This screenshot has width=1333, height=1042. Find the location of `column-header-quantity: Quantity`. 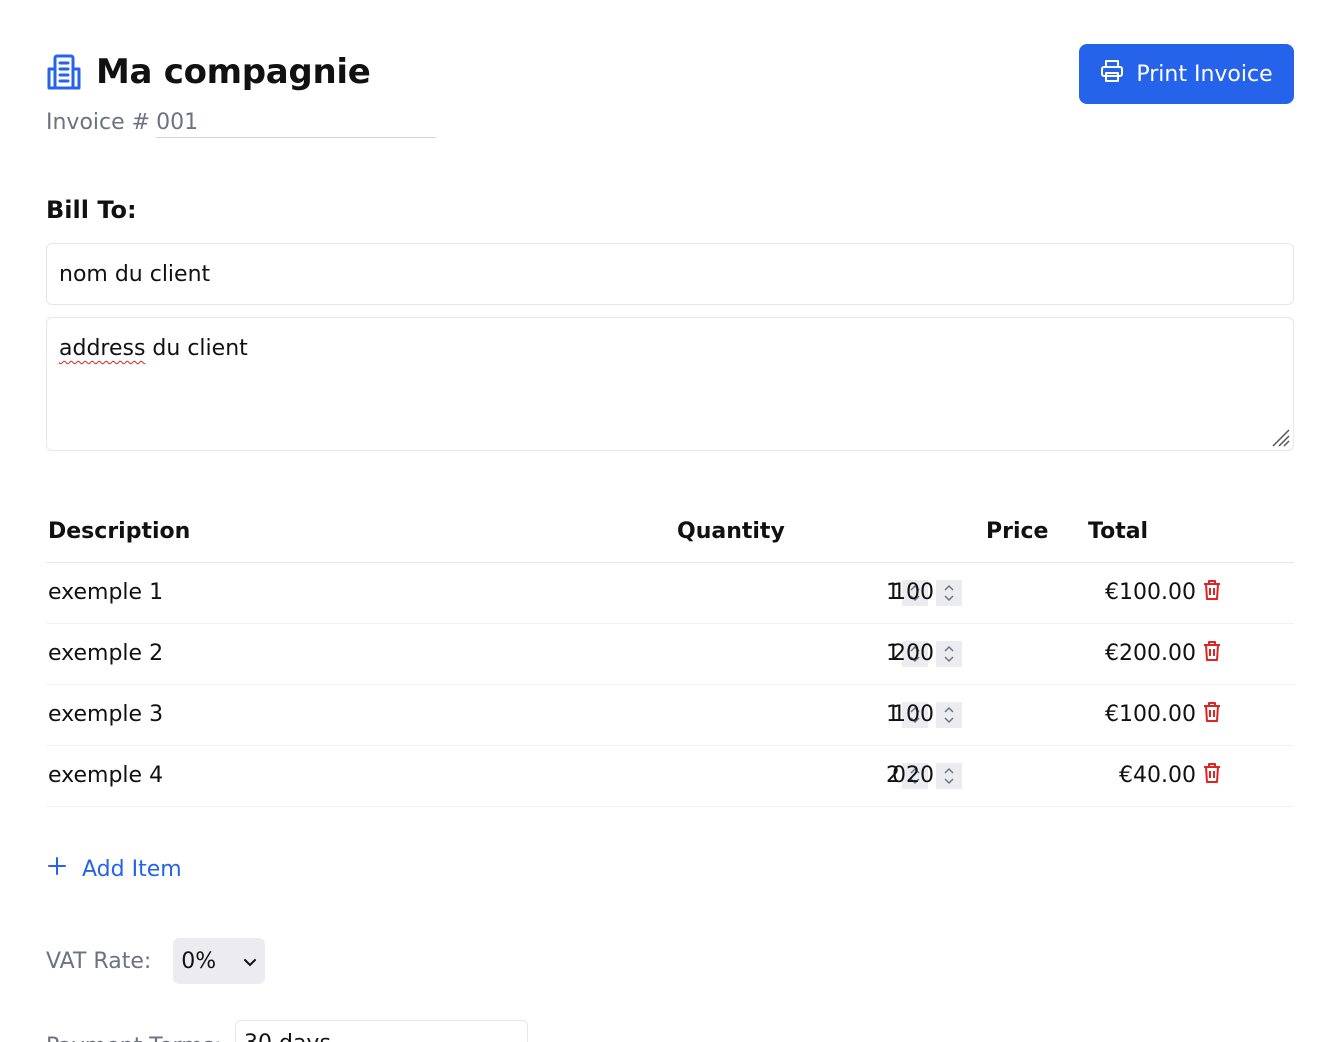

column-header-quantity: Quantity is located at coordinates (778, 532).